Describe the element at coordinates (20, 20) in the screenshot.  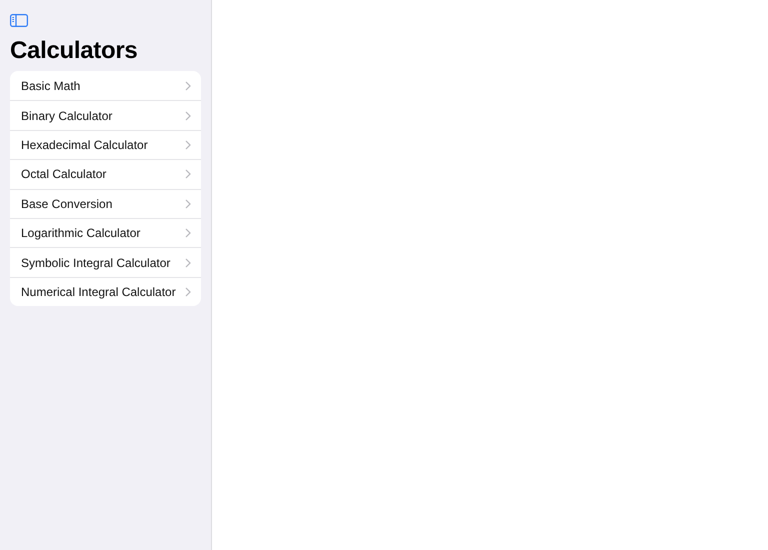
I see `sidebar-toggle-button` at that location.